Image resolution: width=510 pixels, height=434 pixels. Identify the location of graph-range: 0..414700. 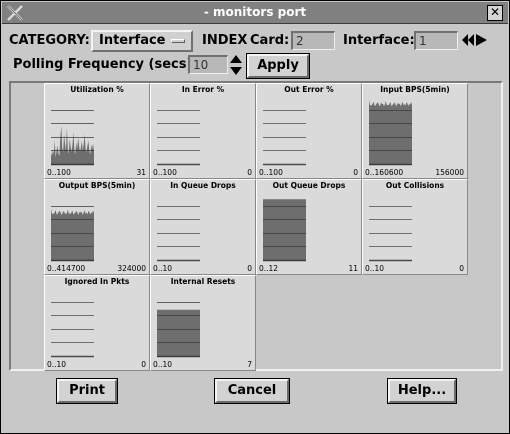
(66, 268).